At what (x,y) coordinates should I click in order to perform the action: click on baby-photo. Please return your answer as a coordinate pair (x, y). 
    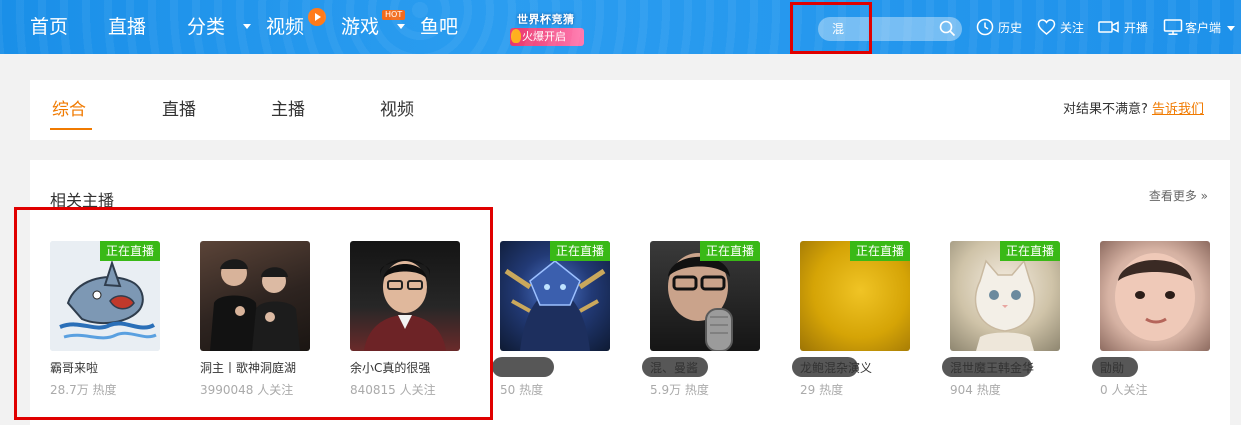
    Looking at the image, I should click on (1155, 297).